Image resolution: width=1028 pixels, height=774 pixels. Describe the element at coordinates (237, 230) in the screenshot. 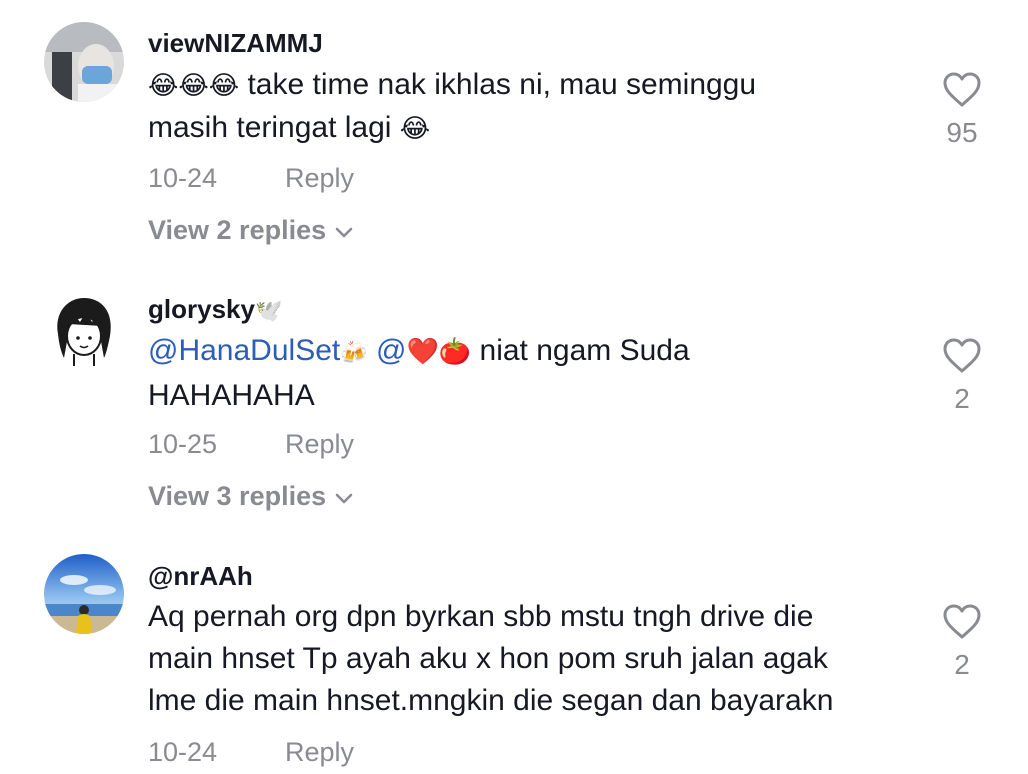

I see `view-replies-label: View 2 replies` at that location.